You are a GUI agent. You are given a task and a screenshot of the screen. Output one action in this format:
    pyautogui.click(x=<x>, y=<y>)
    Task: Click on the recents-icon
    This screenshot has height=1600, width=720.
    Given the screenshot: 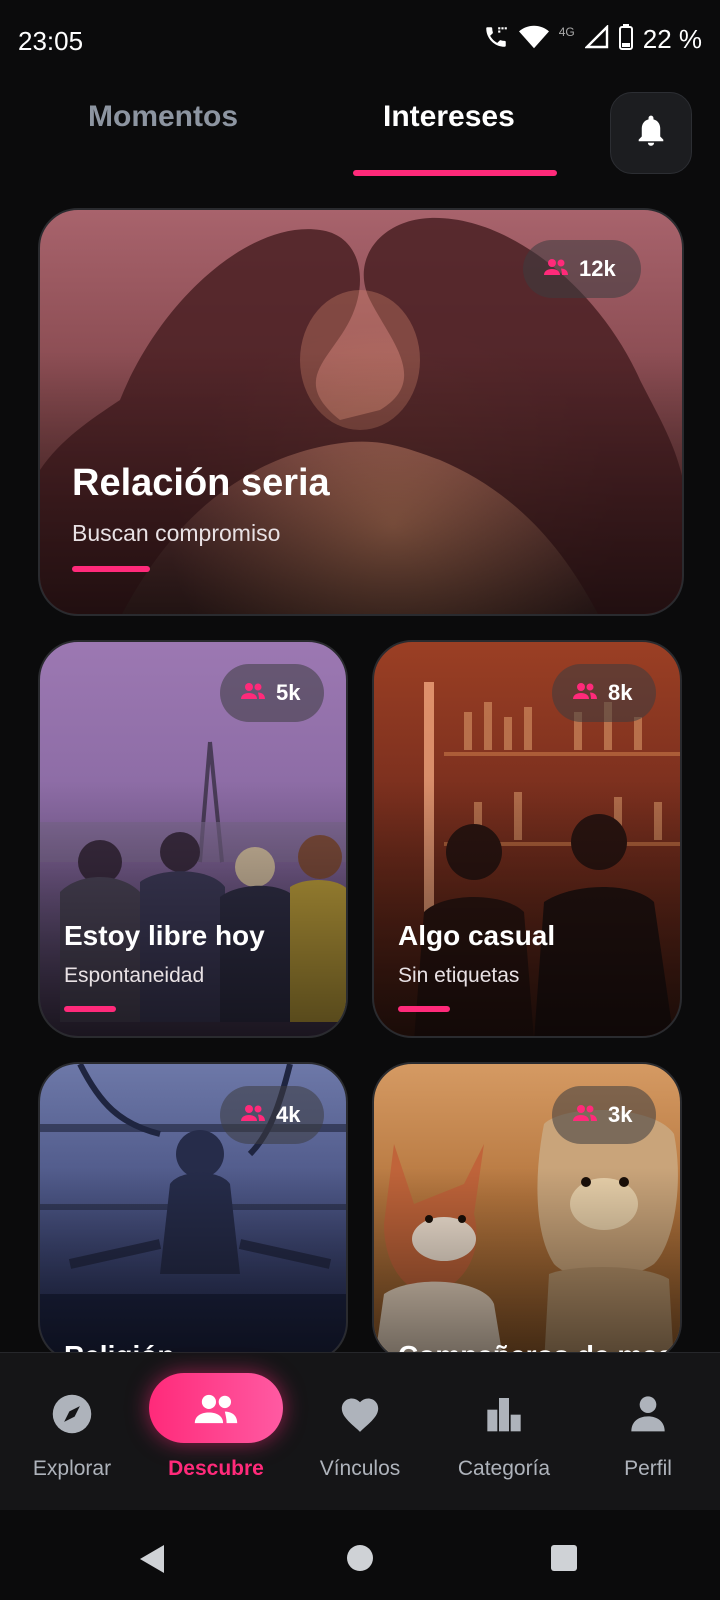 What is the action you would take?
    pyautogui.click(x=564, y=1560)
    